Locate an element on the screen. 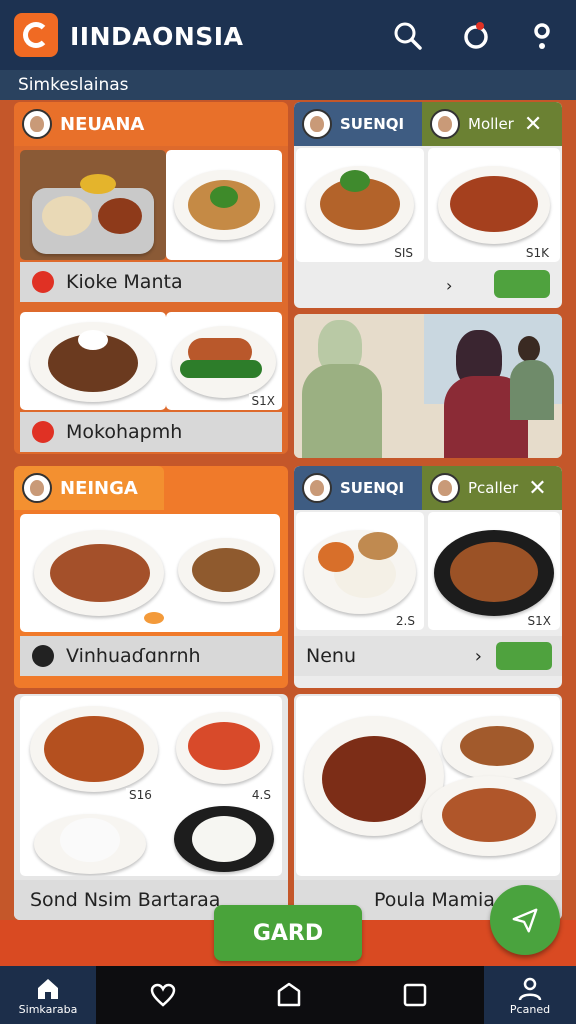 Image resolution: width=576 pixels, height=1024 pixels. panel-title: Moller is located at coordinates (491, 124).